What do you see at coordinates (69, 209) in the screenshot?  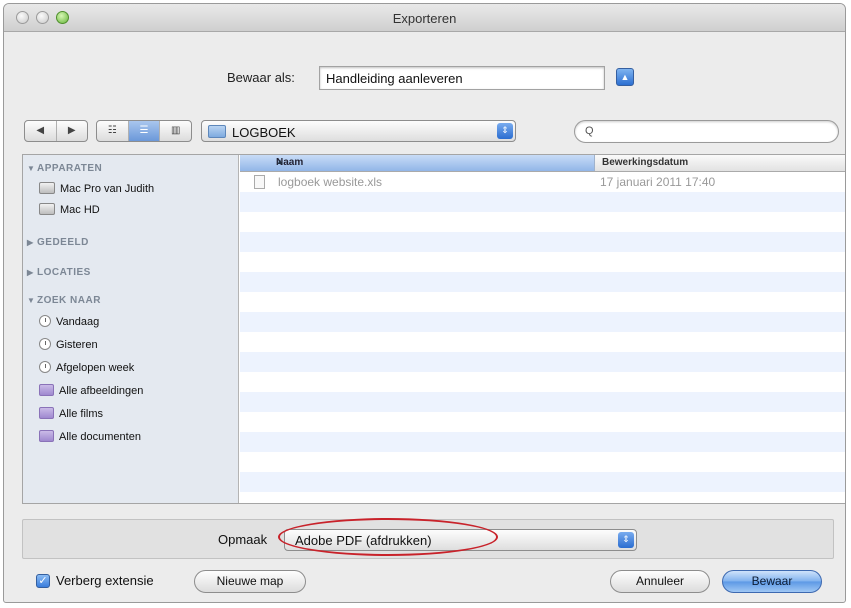 I see `sidebar-item-mac-hd: Mac HD` at bounding box center [69, 209].